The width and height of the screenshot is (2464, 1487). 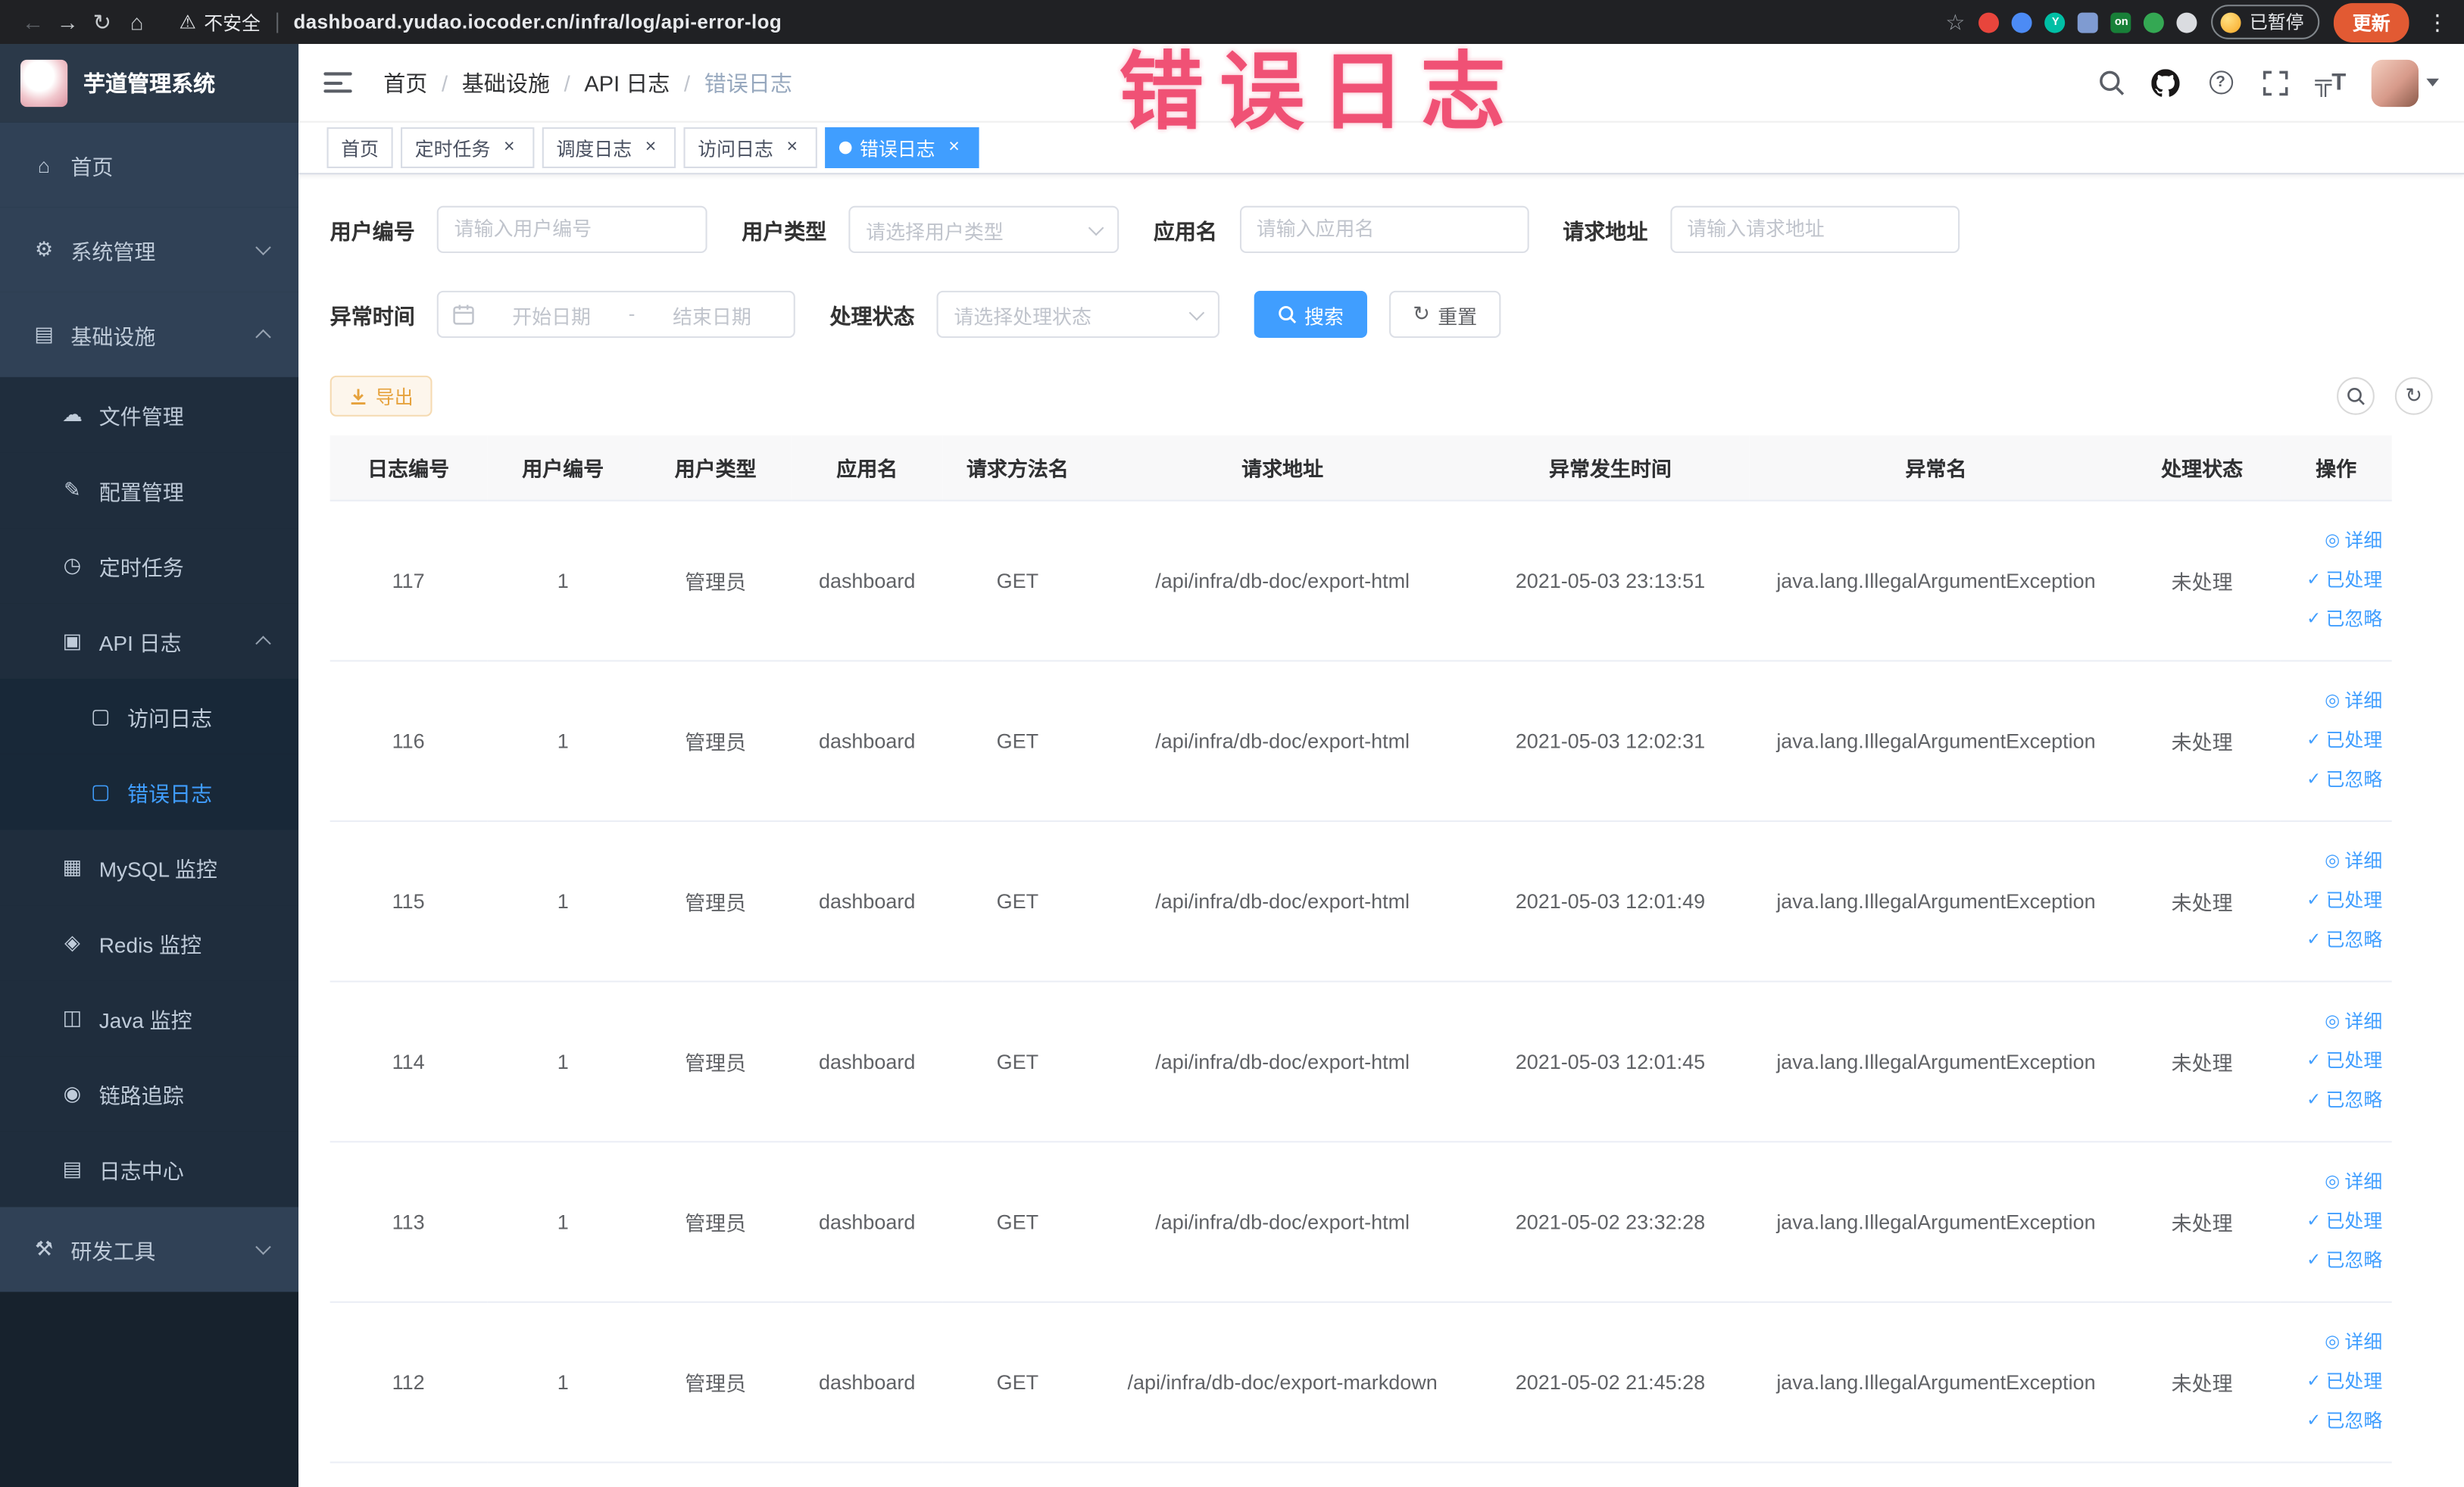 I want to click on fullscreen-icon, so click(x=2275, y=82).